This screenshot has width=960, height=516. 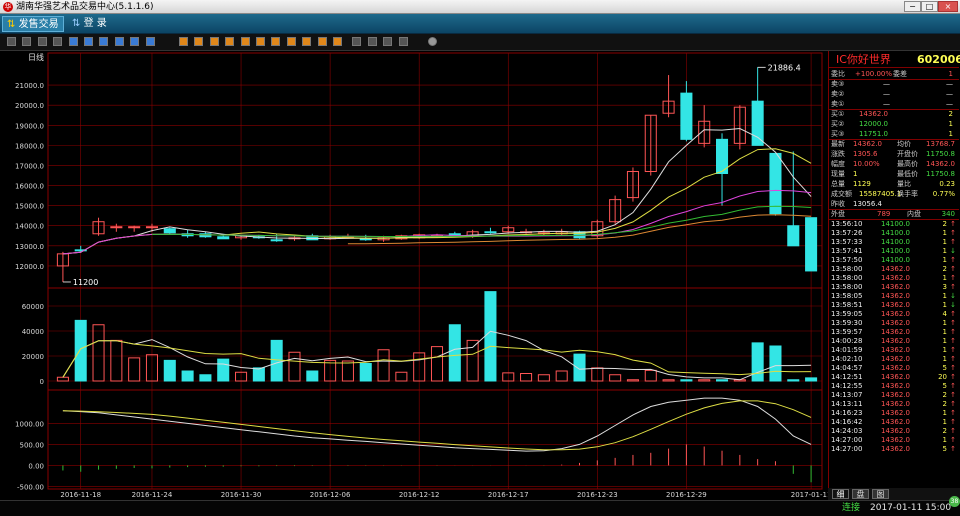 What do you see at coordinates (88, 41) in the screenshot?
I see `grid-icon` at bounding box center [88, 41].